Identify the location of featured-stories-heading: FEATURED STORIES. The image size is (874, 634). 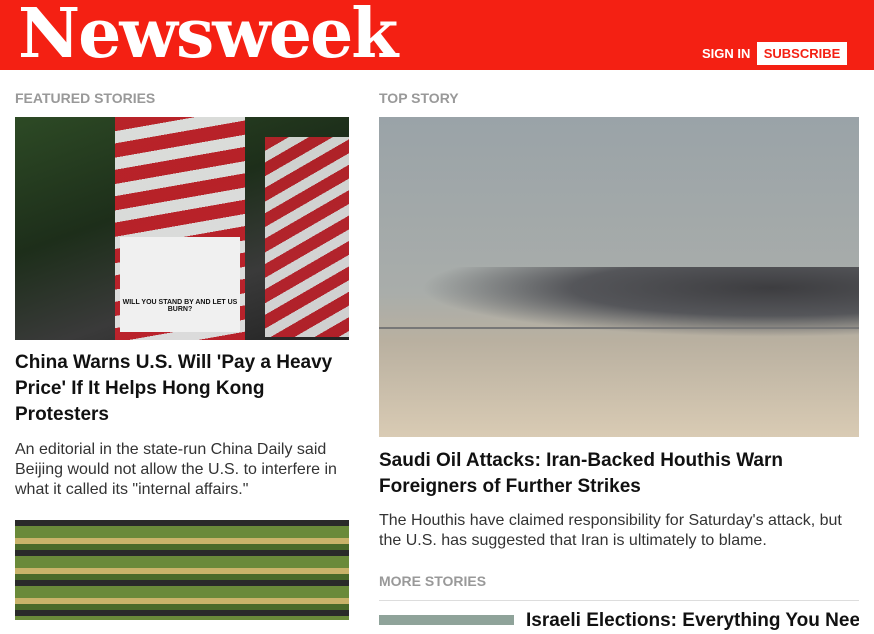
(85, 98).